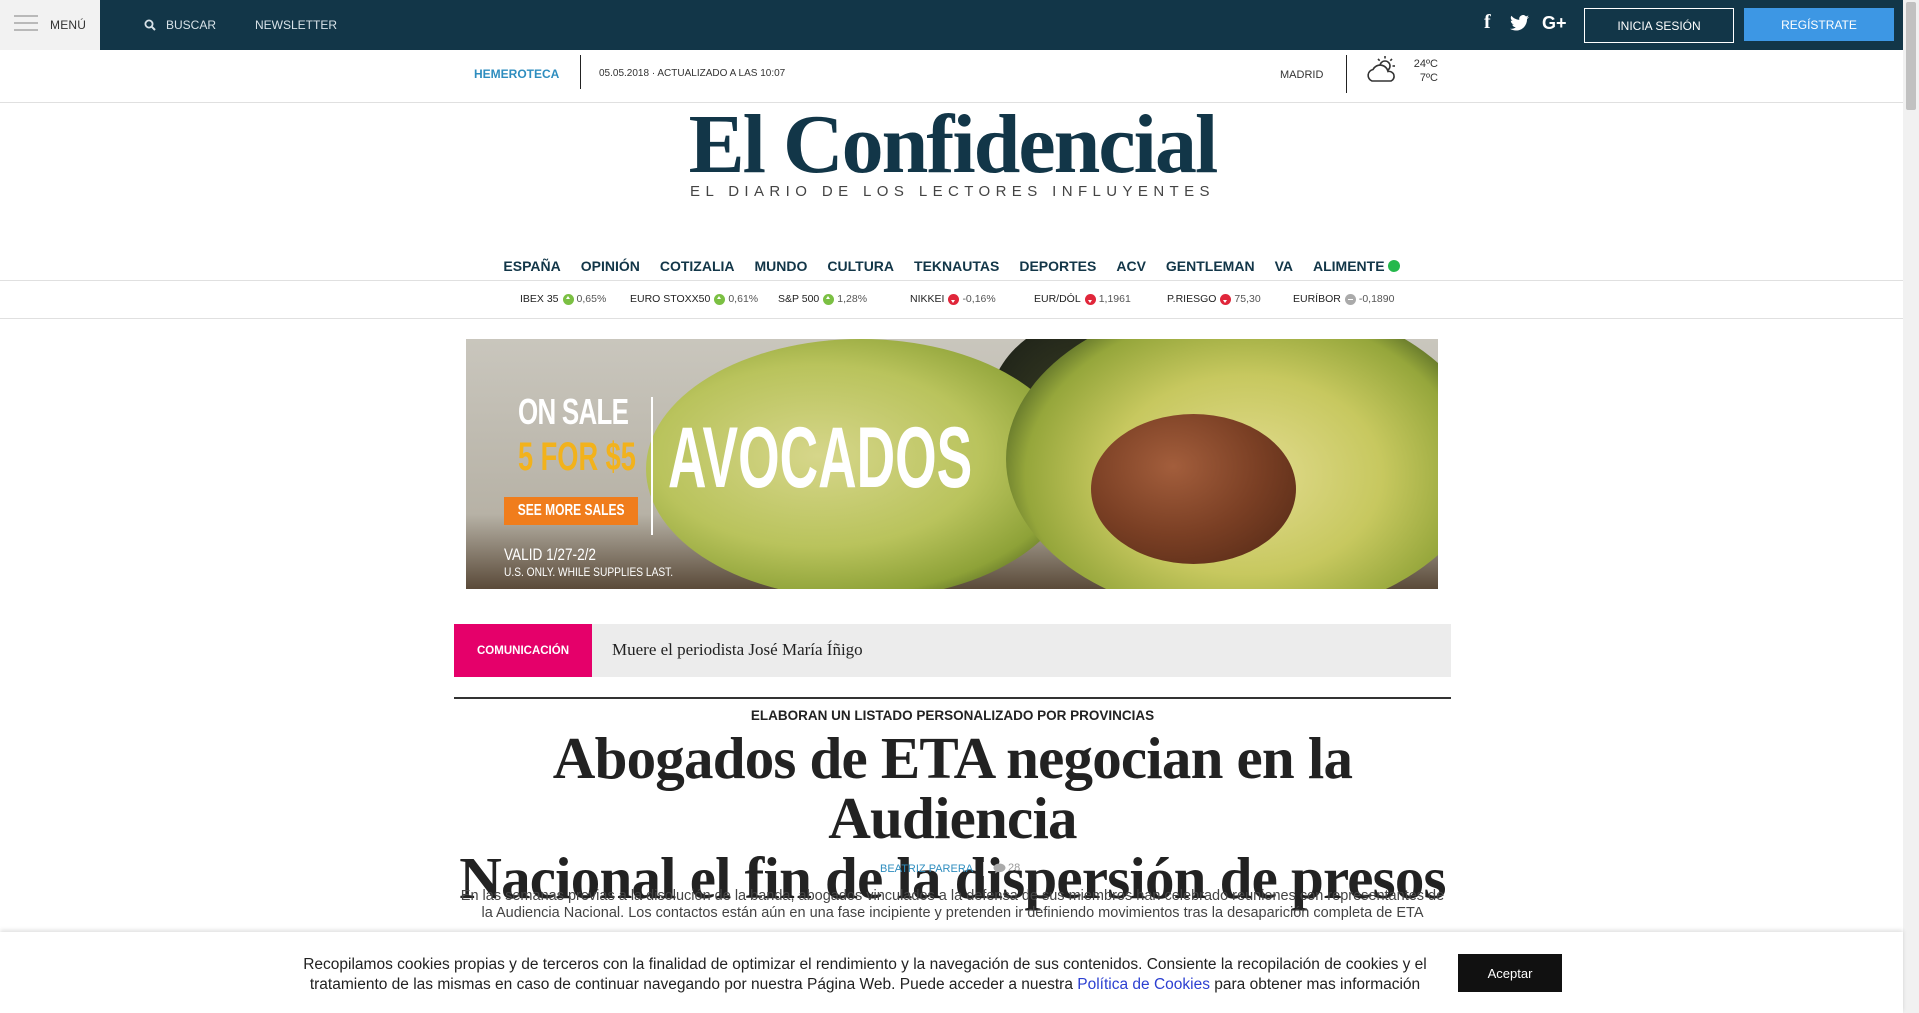 The height and width of the screenshot is (1013, 1919). I want to click on nav-item-alimente: ALIMENTE, so click(1356, 266).